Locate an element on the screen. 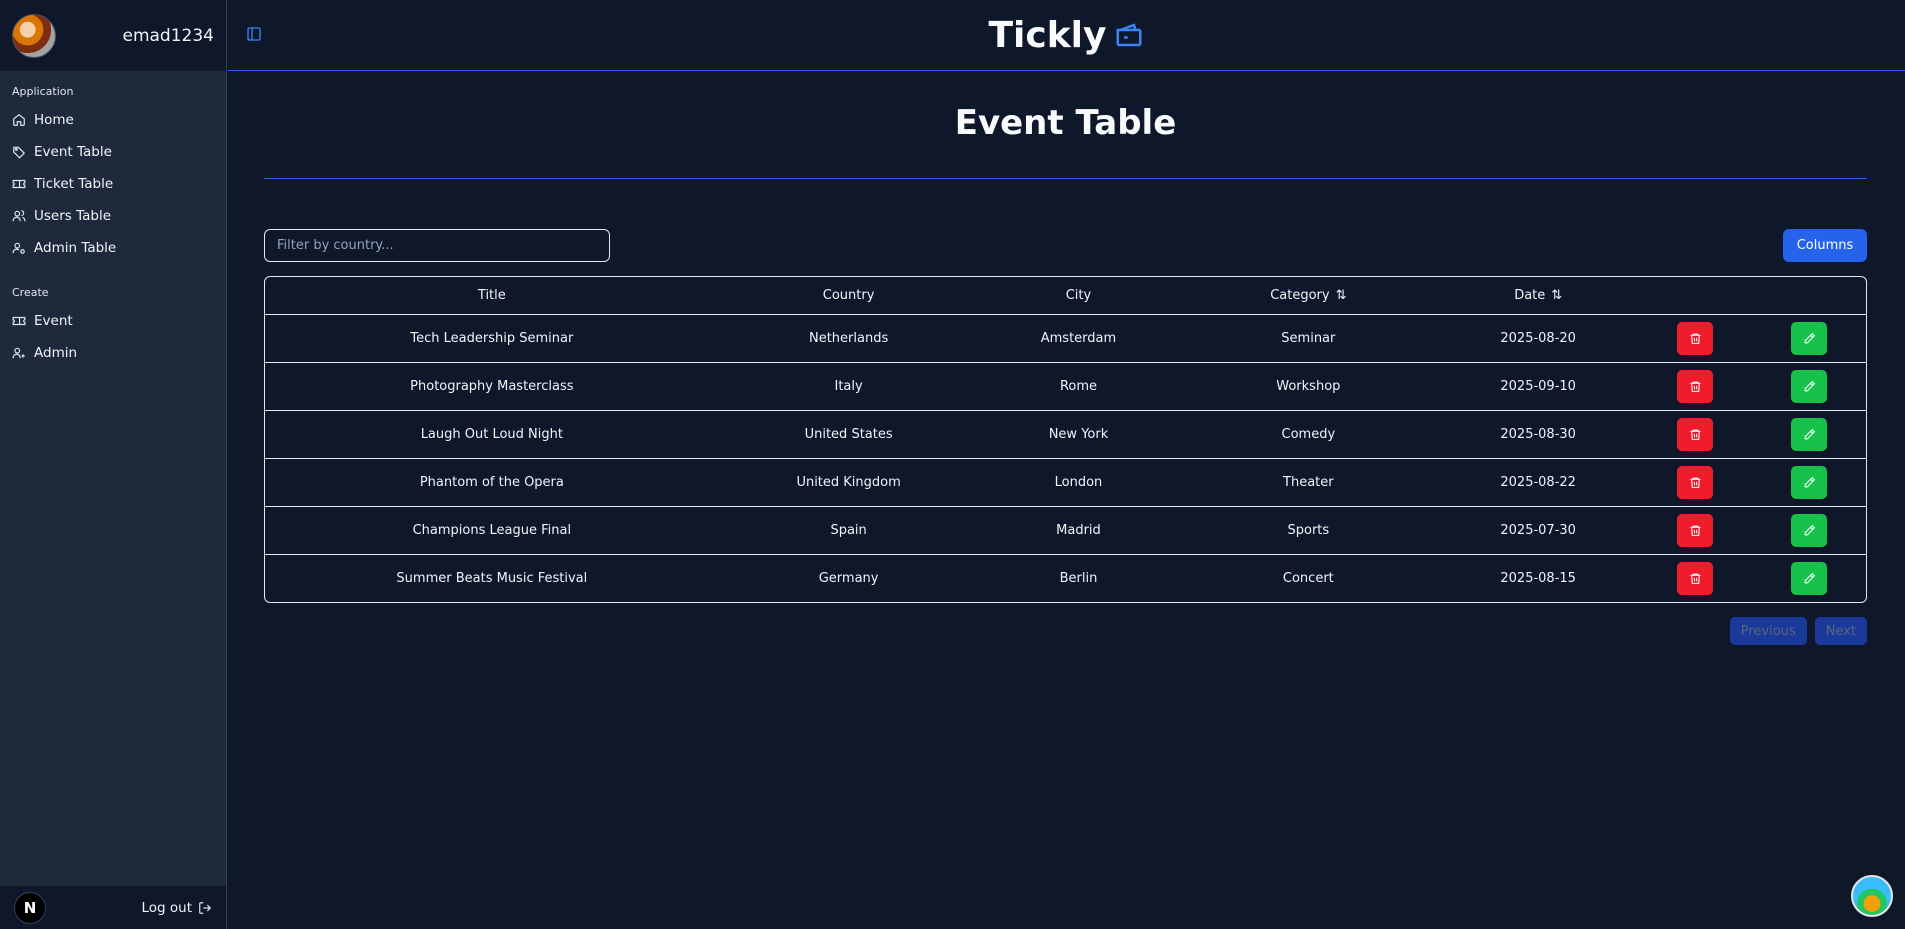 This screenshot has height=929, width=1905. sidebar-footer: N Log out is located at coordinates (113, 907).